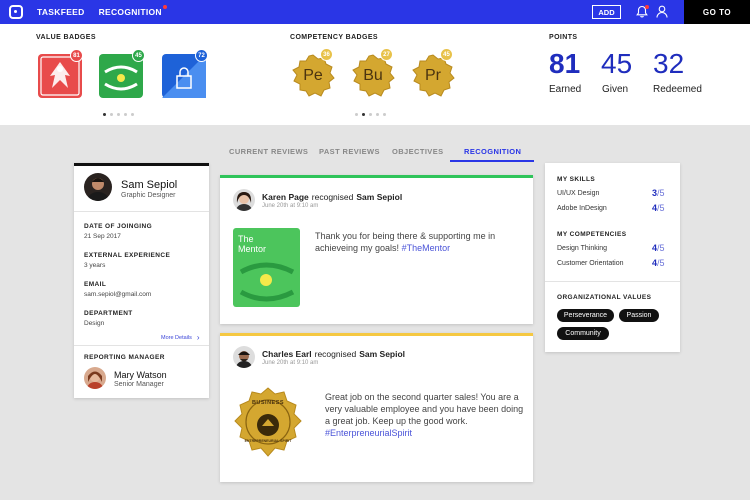 The width and height of the screenshot is (750, 500). I want to click on tab-recognition: RECOGNITION, so click(492, 151).